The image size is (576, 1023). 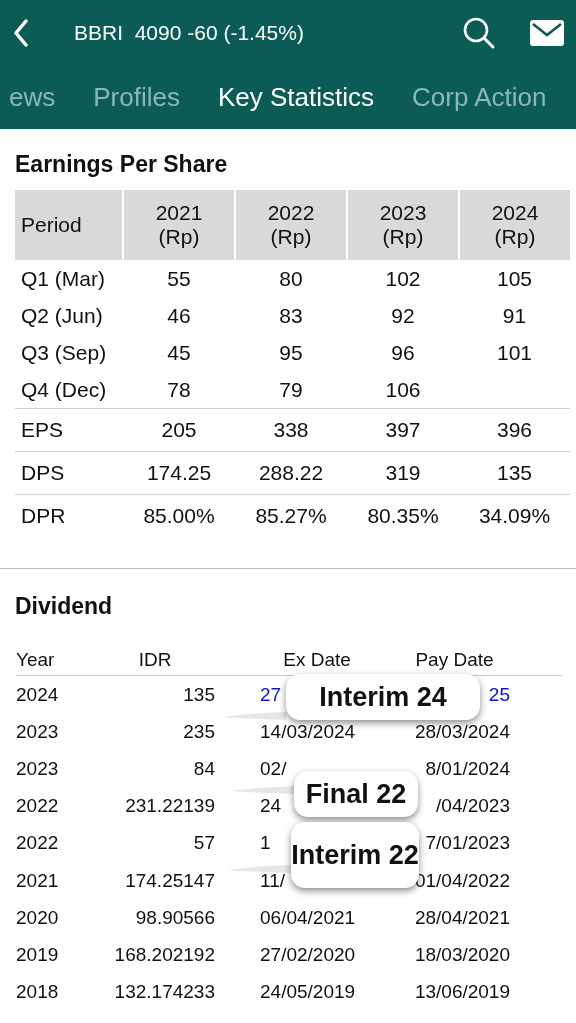 What do you see at coordinates (291, 225) in the screenshot?
I see `column-header: 2022 (Rp)` at bounding box center [291, 225].